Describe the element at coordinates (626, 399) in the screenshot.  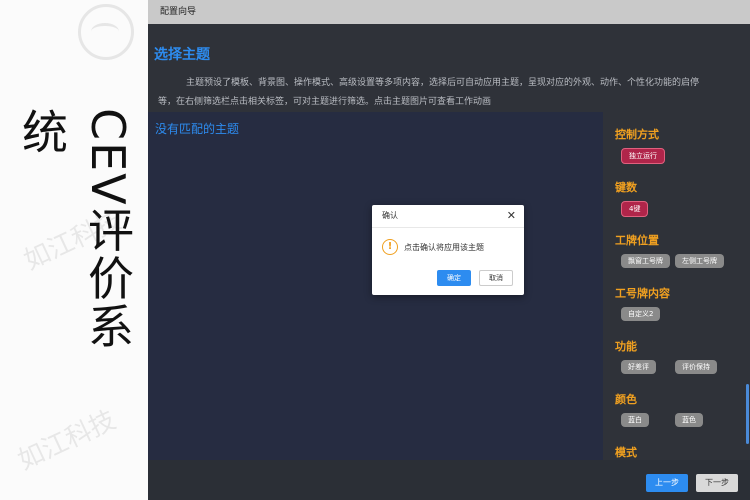
I see `filter-title-color: 颜色` at that location.